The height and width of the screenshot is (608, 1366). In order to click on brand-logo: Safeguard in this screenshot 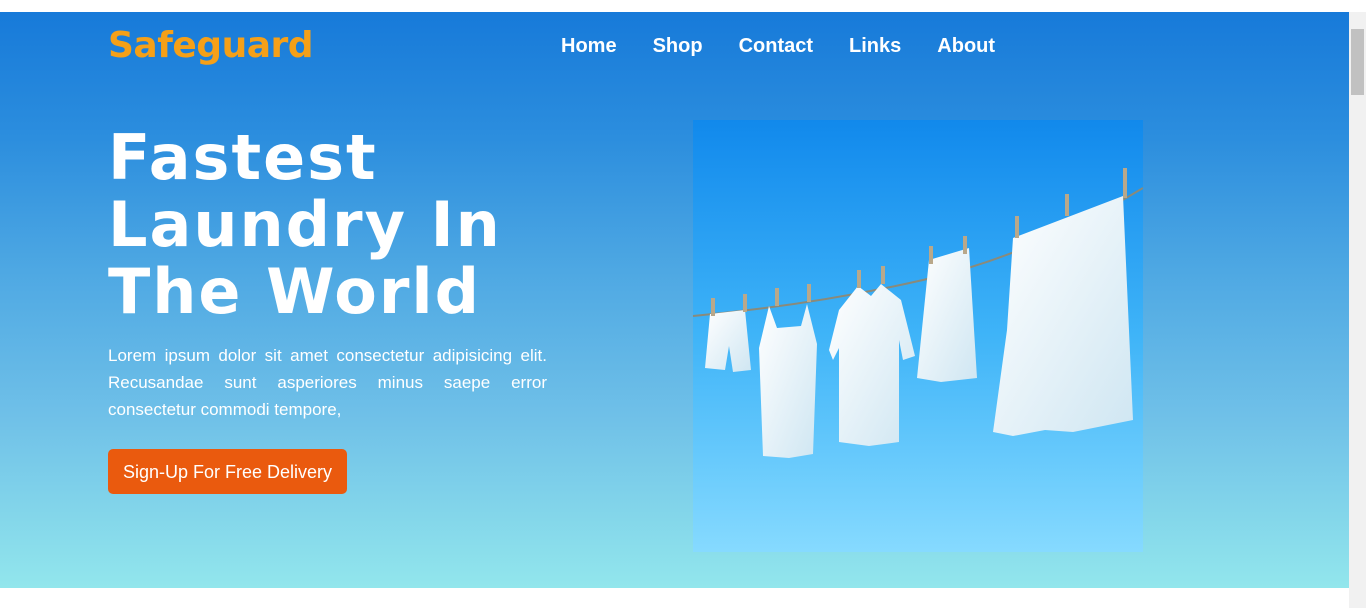, I will do `click(211, 46)`.